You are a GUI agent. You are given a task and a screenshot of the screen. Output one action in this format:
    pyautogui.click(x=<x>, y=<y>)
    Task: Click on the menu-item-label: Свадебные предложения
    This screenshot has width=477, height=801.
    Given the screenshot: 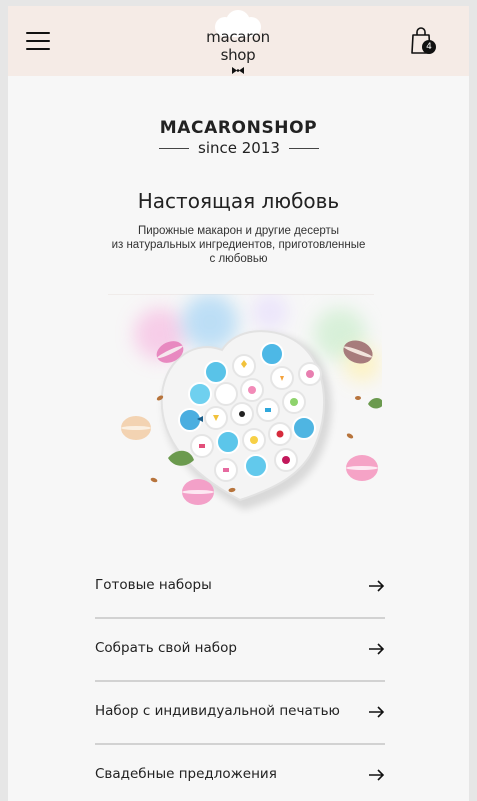 What is the action you would take?
    pyautogui.click(x=186, y=774)
    